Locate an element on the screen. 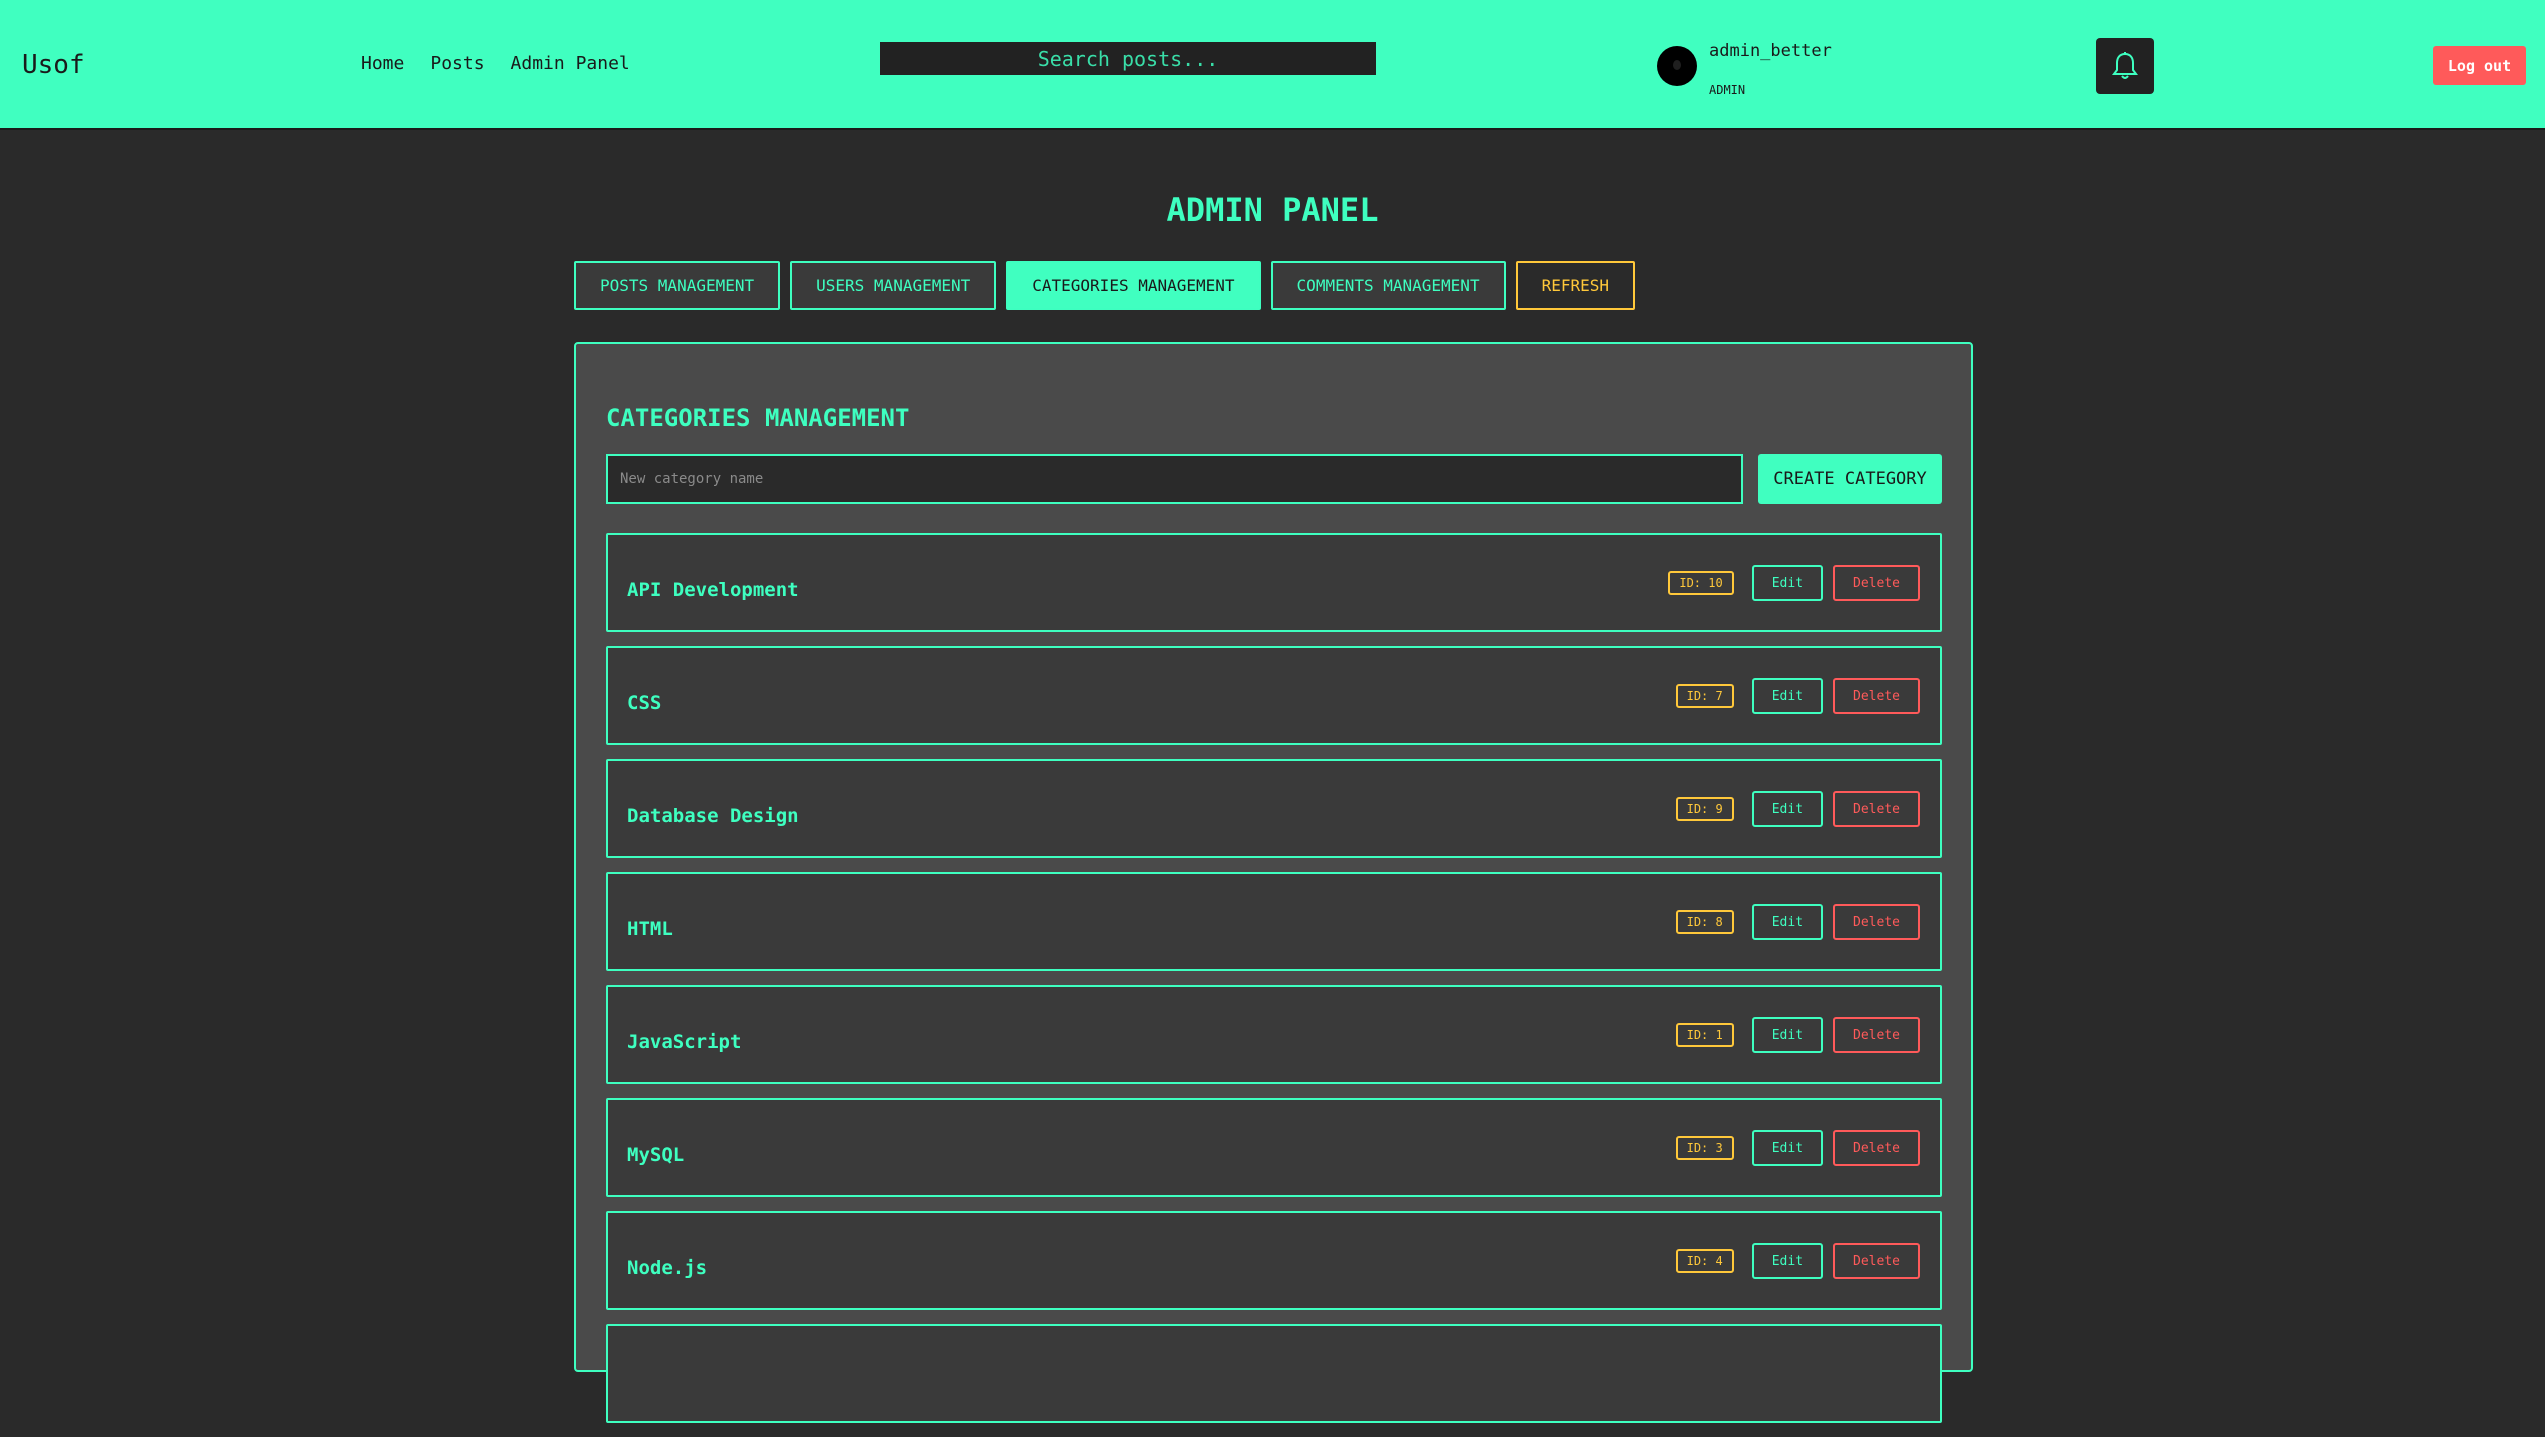 This screenshot has height=1437, width=2545. category-row: Database Design ID: 9 Edit Delete is located at coordinates (1274, 808).